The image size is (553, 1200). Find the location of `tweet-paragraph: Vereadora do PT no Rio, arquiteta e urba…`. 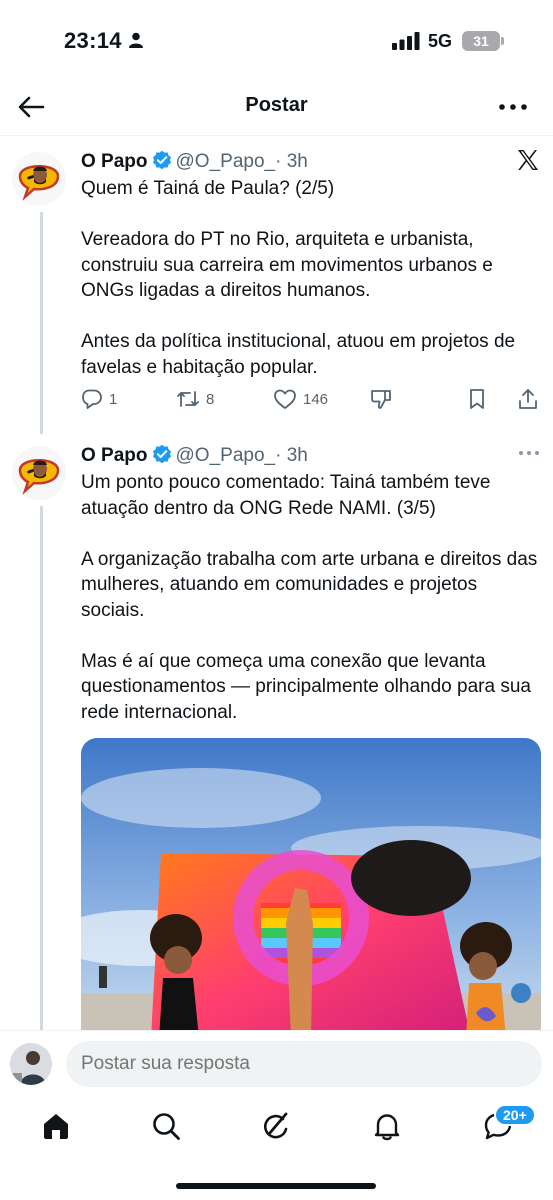

tweet-paragraph: Vereadora do PT no Rio, arquiteta e urba… is located at coordinates (287, 265).